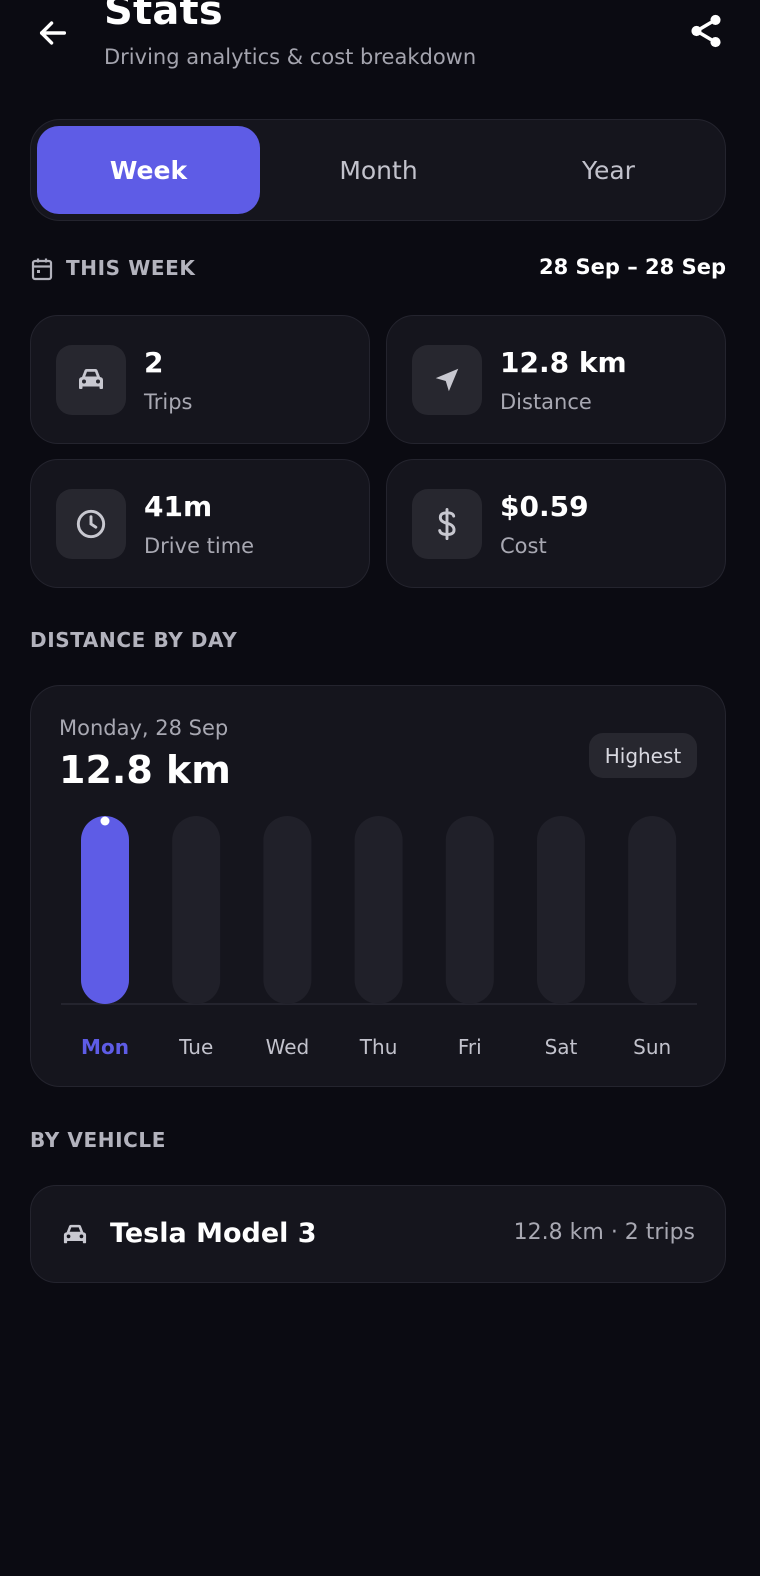  I want to click on distance-section-title: DISTANCE BY DAY, so click(134, 640).